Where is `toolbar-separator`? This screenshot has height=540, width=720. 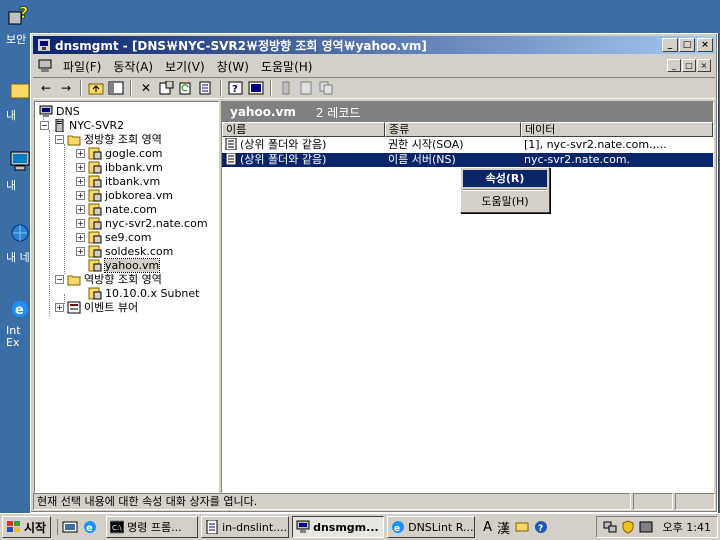
toolbar-separator is located at coordinates (131, 88).